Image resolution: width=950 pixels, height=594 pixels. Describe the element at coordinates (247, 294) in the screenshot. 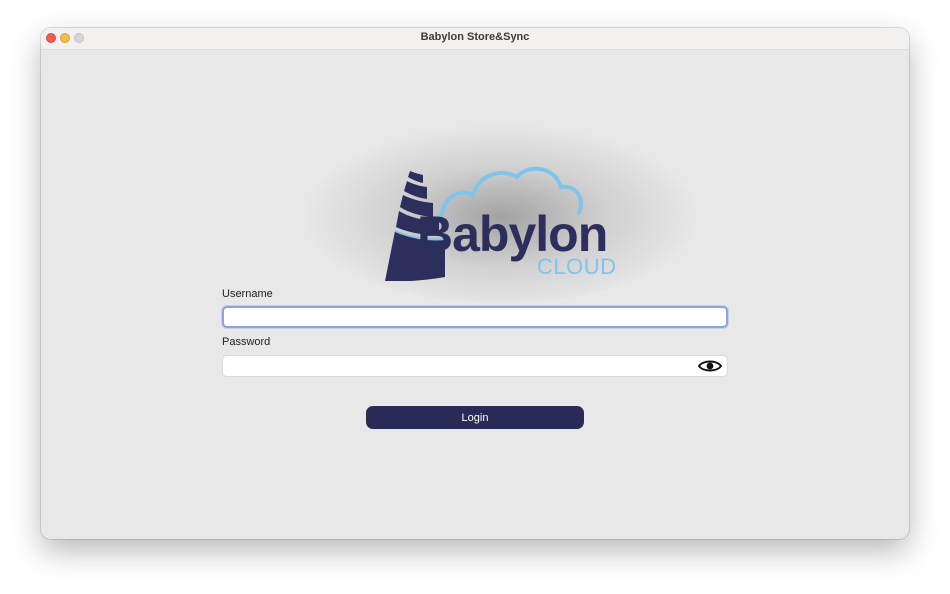

I see `username-label: Username` at that location.